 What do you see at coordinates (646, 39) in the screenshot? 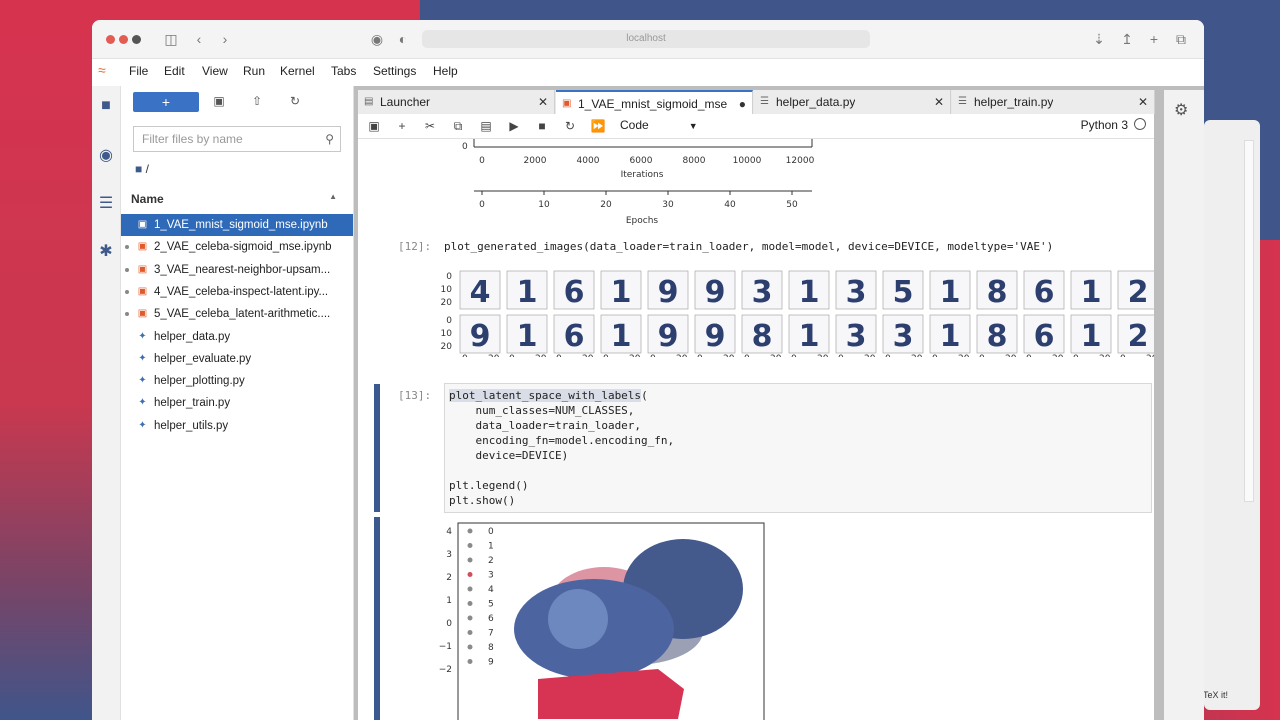
I see `url-bar: localhost` at bounding box center [646, 39].